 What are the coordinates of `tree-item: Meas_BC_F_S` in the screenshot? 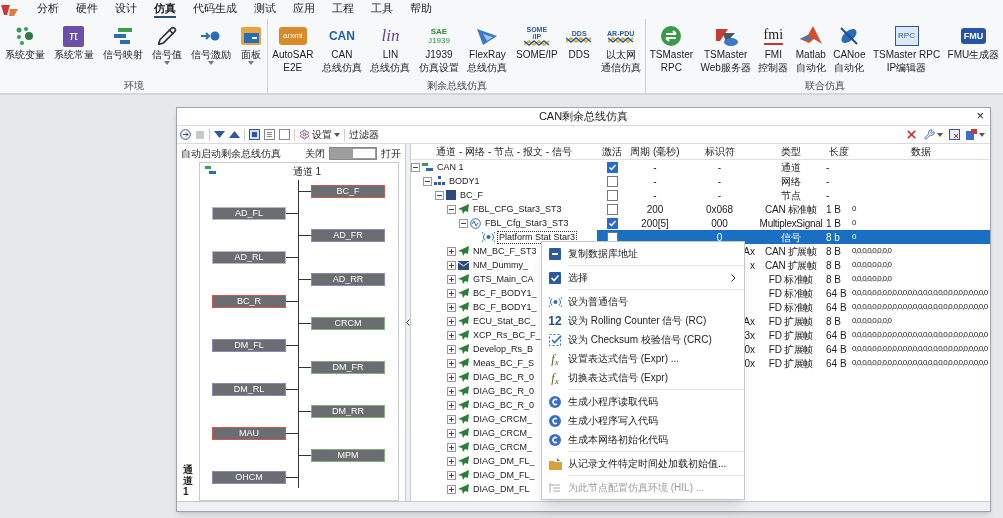 It's located at (504, 363).